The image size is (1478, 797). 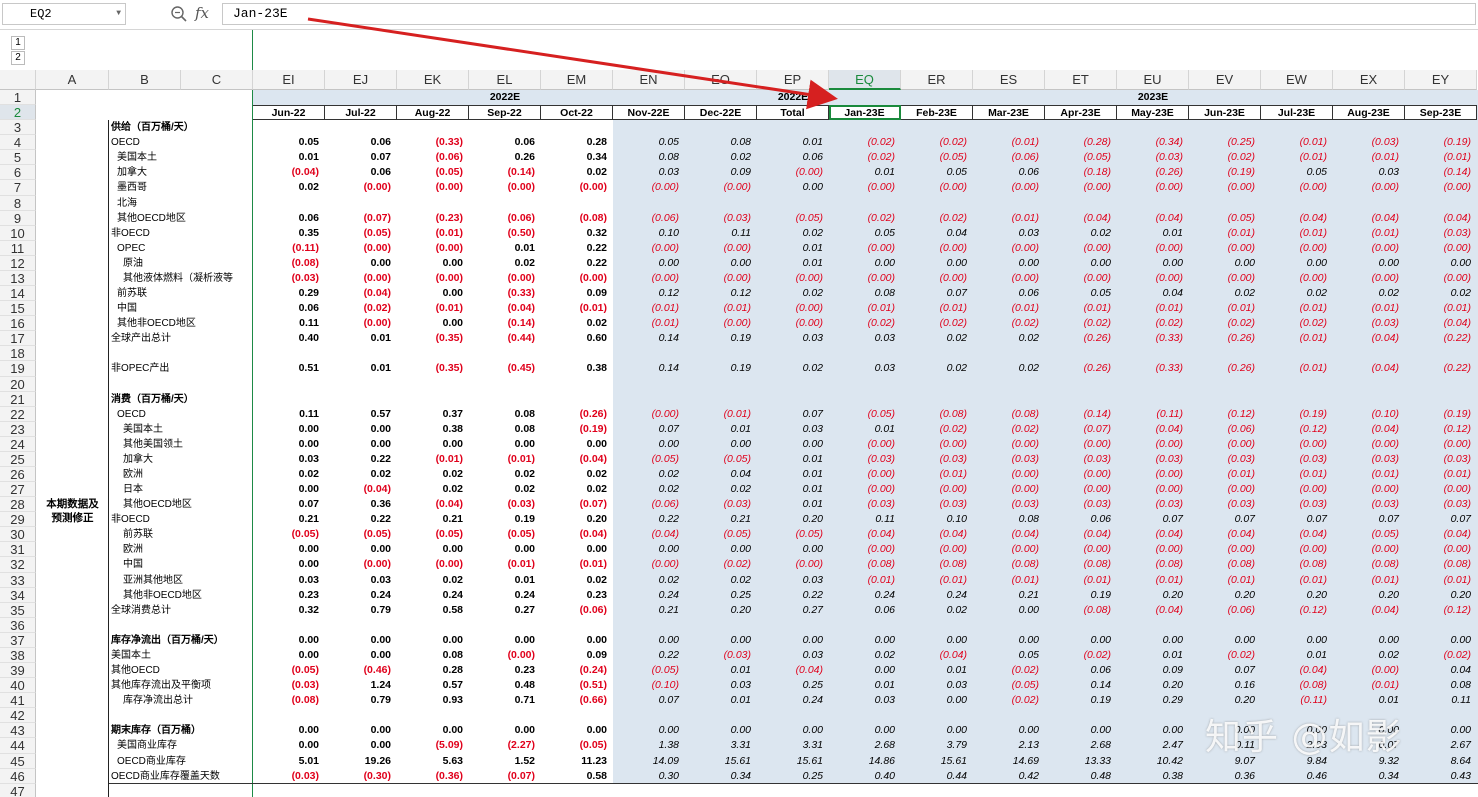 I want to click on row-header-22: 22, so click(x=18, y=414).